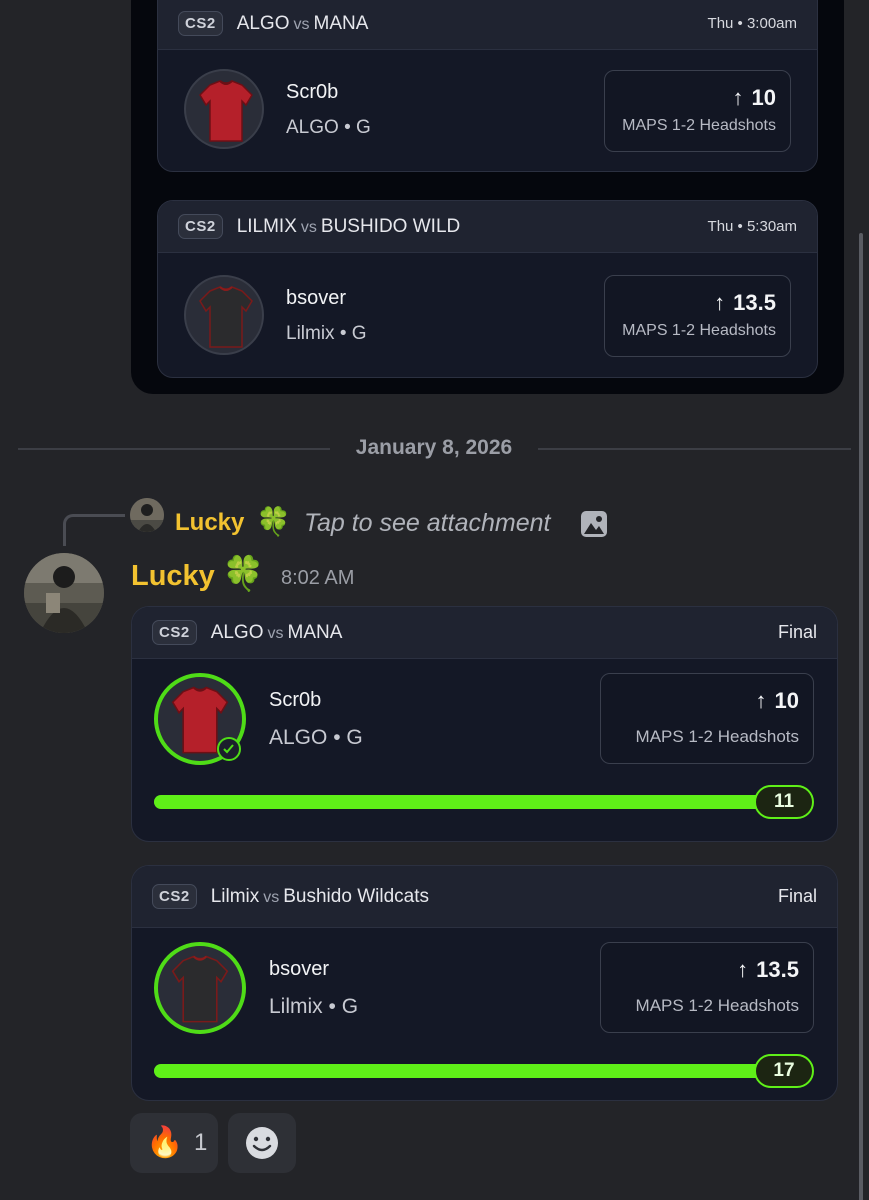  What do you see at coordinates (487, 227) in the screenshot?
I see `pick-card-header: CS2 LILMIX vs BUSHIDO WILD Thu • 5:30am` at bounding box center [487, 227].